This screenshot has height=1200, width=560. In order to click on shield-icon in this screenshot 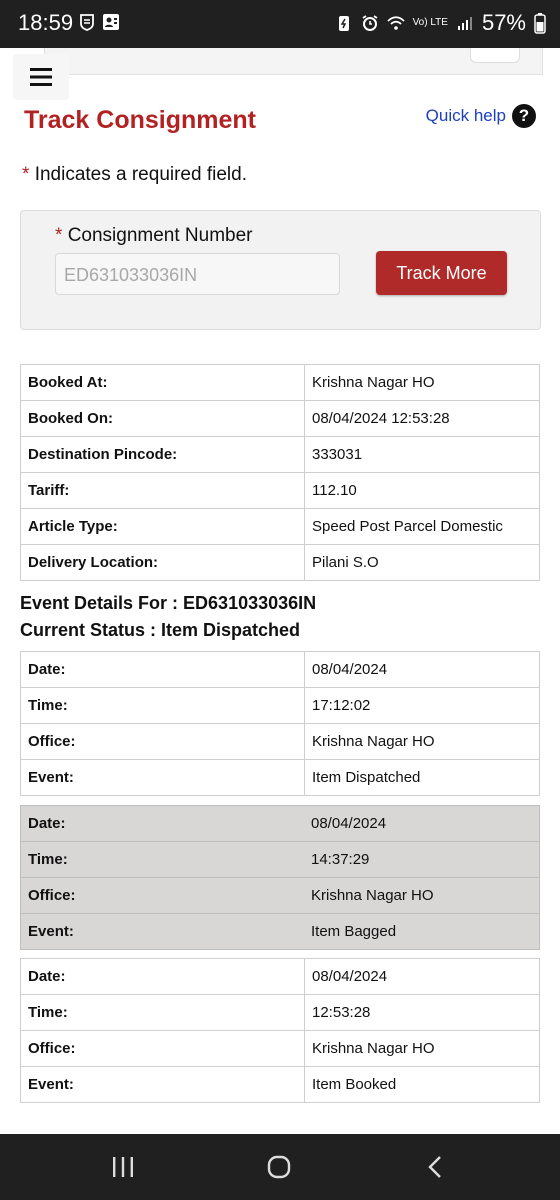, I will do `click(87, 22)`.